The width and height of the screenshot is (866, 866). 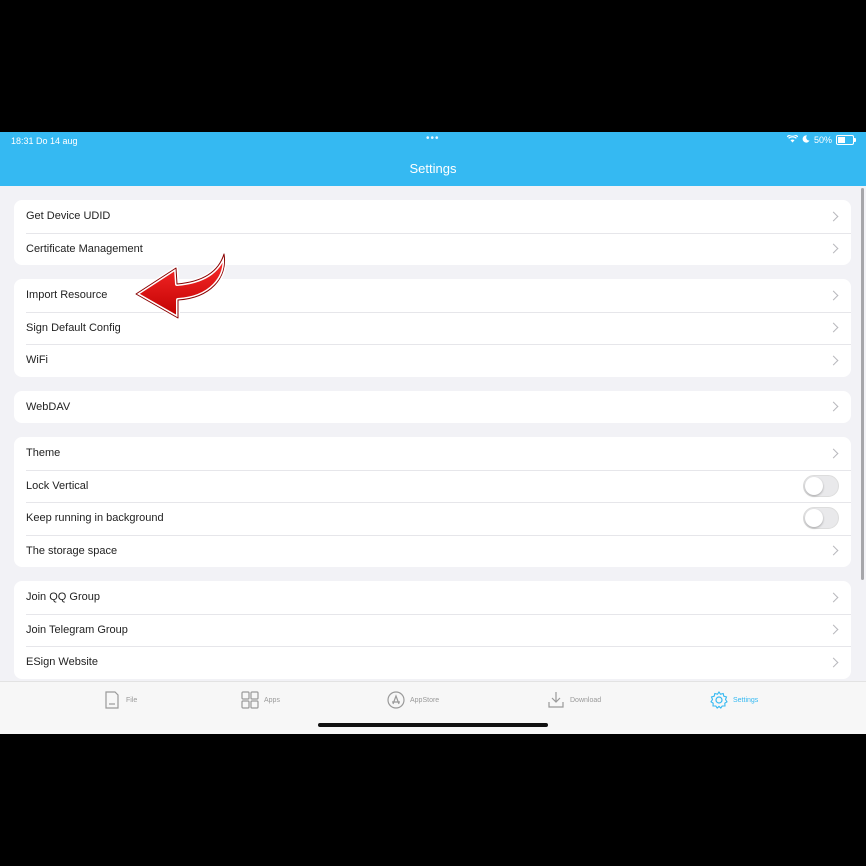 What do you see at coordinates (48, 406) in the screenshot?
I see `row-label: WebDAV` at bounding box center [48, 406].